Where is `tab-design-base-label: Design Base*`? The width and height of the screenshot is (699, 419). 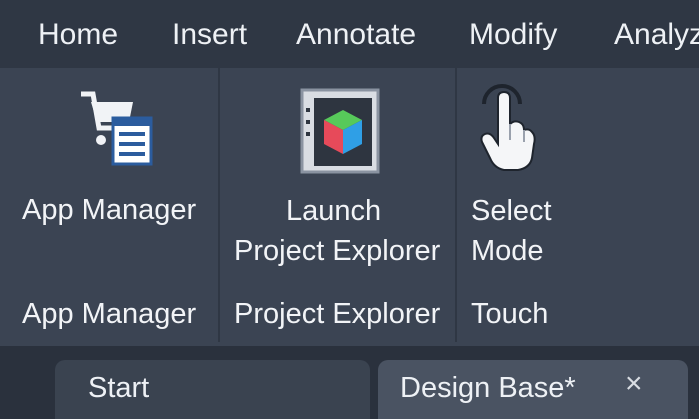 tab-design-base-label: Design Base* is located at coordinates (488, 388).